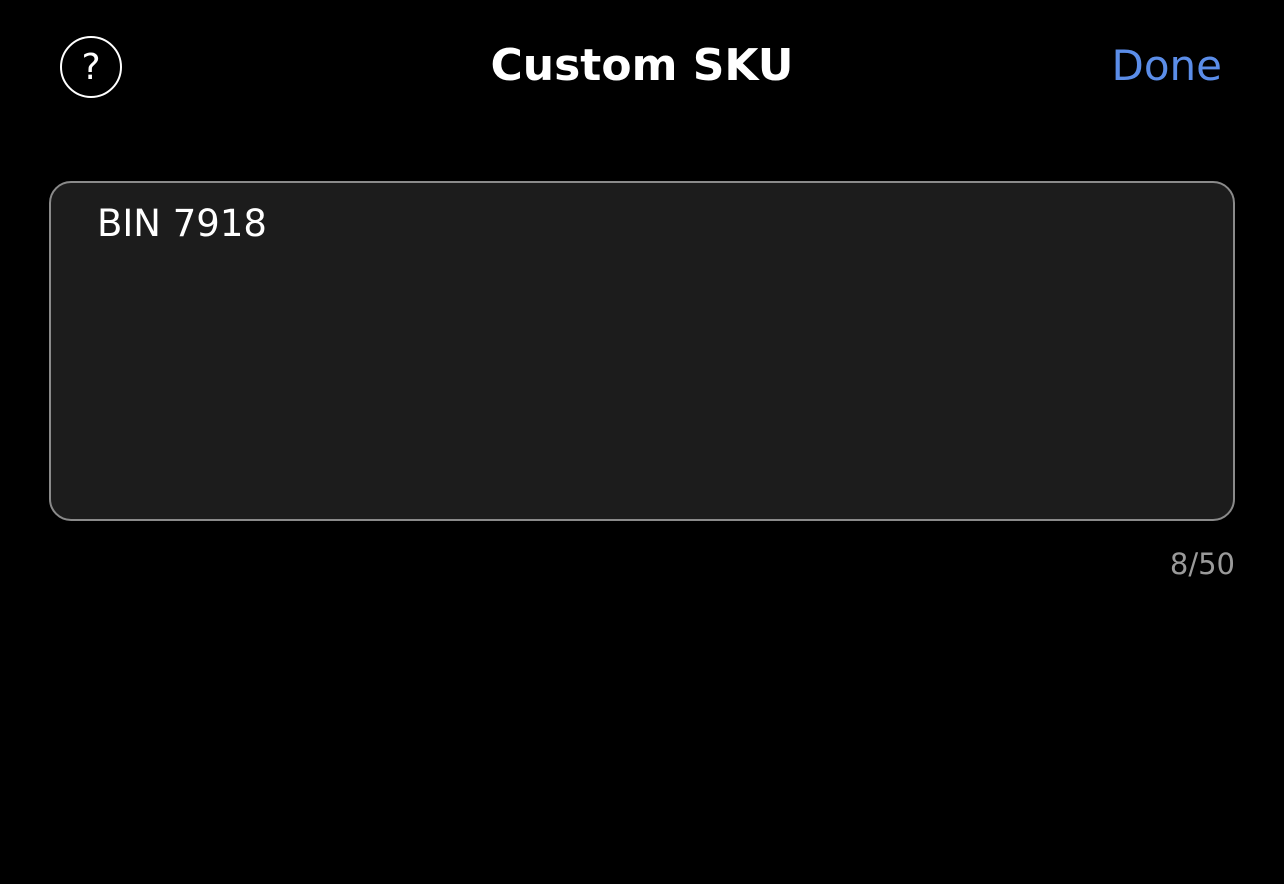  What do you see at coordinates (1202, 564) in the screenshot?
I see `character-counter: 8/50` at bounding box center [1202, 564].